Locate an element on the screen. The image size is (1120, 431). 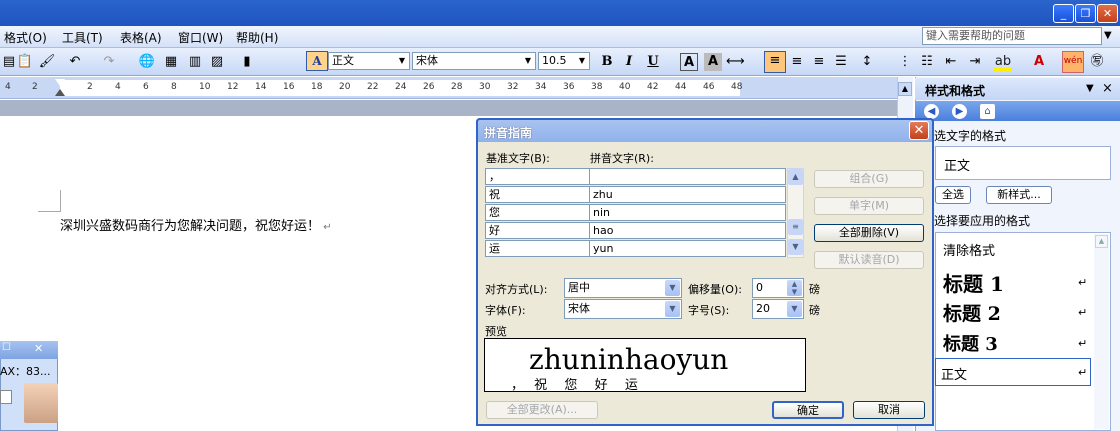
document-text: 深圳兴盛数码商行为您解决问题，祝您好运！ ↵ is located at coordinates (196, 224).